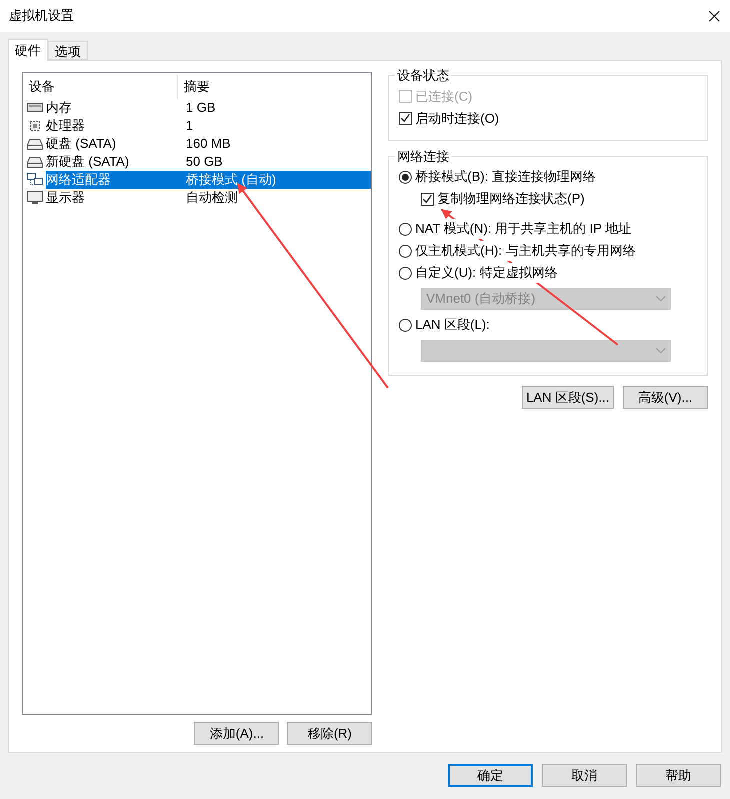  What do you see at coordinates (208, 144) in the screenshot?
I see `device-summary: 160 MB` at bounding box center [208, 144].